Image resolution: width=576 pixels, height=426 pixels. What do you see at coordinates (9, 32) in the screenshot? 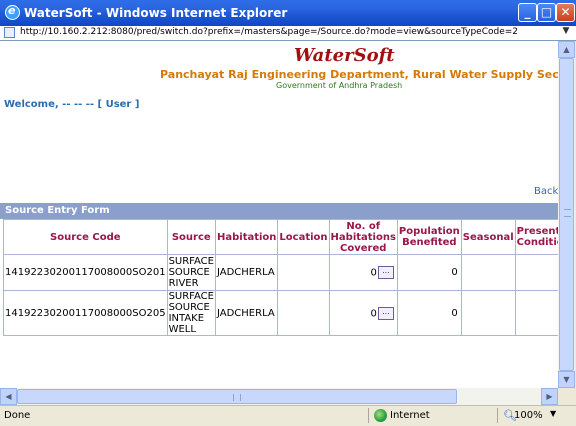
I see `page-icon` at bounding box center [9, 32].